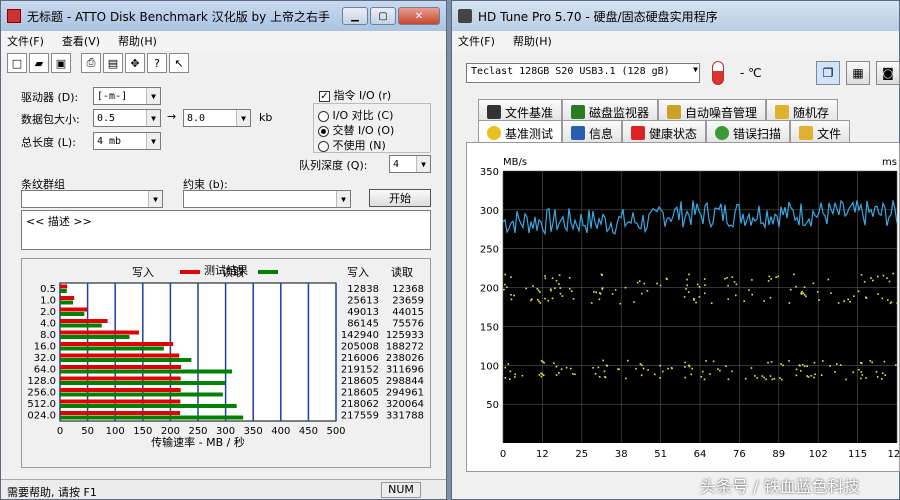 This screenshot has width=900, height=500. What do you see at coordinates (419, 16) in the screenshot?
I see `close-button: ✕` at bounding box center [419, 16].